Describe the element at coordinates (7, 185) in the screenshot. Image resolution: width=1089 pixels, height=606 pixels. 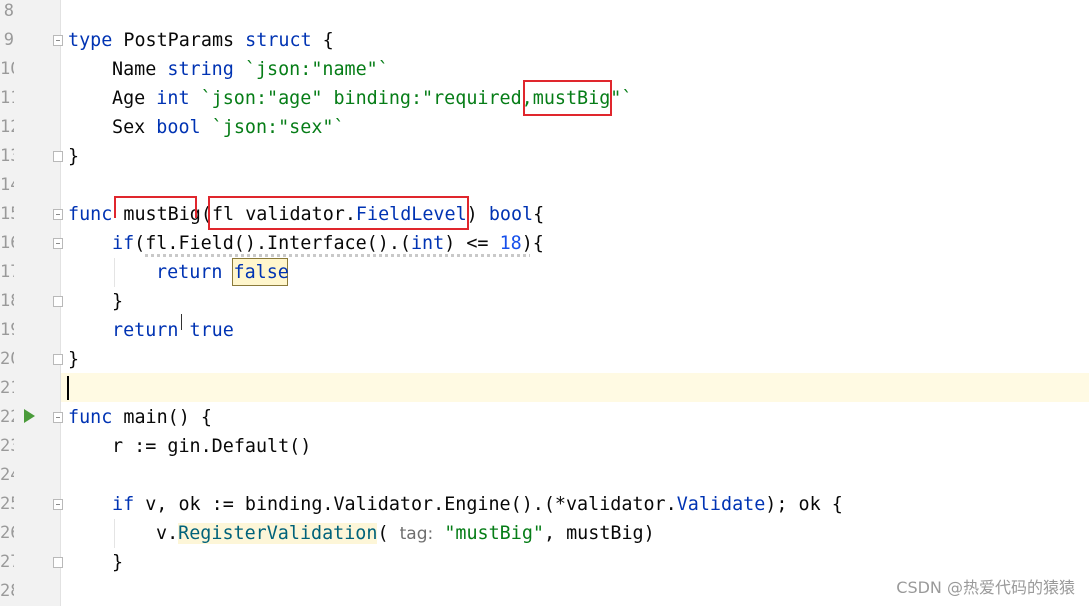
I see `line-number: 14` at that location.